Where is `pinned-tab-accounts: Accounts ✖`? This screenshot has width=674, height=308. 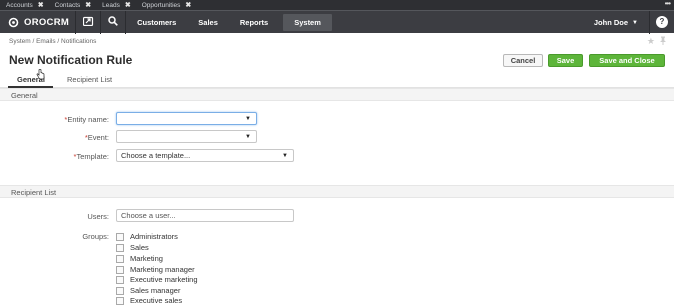 pinned-tab-accounts: Accounts ✖ is located at coordinates (24, 5).